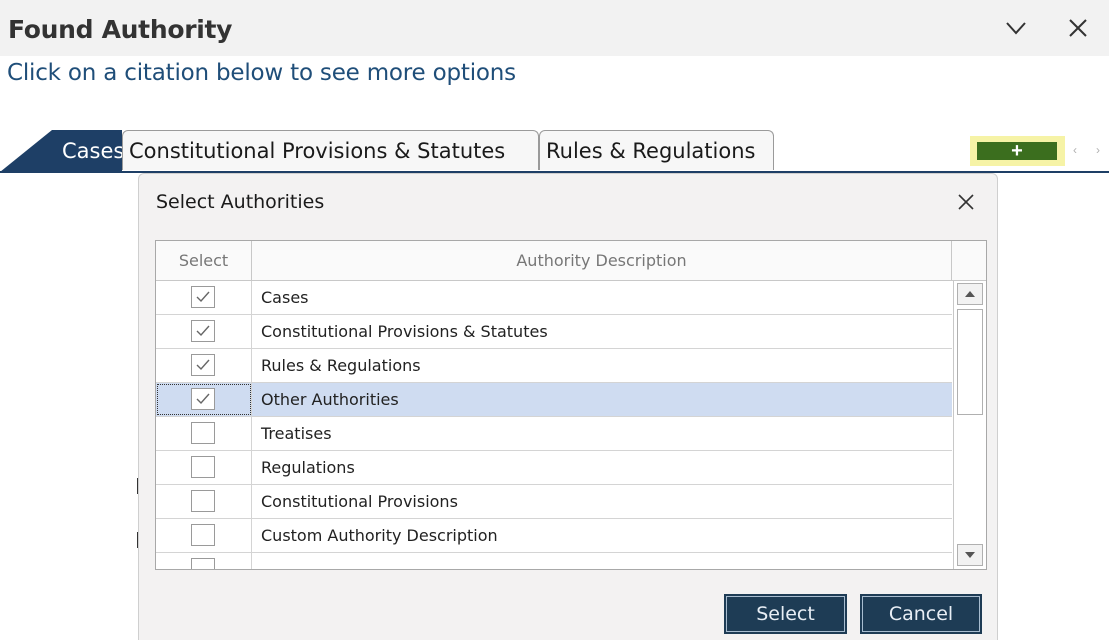 This screenshot has height=640, width=1109. I want to click on table-row: Rules & Regulations, so click(554, 366).